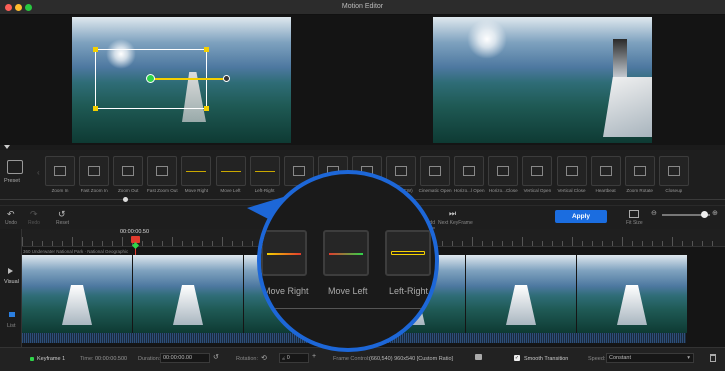 This screenshot has height=371, width=725. Describe the element at coordinates (286, 291) in the screenshot. I see `magnified-move-right-label: Move Right` at that location.